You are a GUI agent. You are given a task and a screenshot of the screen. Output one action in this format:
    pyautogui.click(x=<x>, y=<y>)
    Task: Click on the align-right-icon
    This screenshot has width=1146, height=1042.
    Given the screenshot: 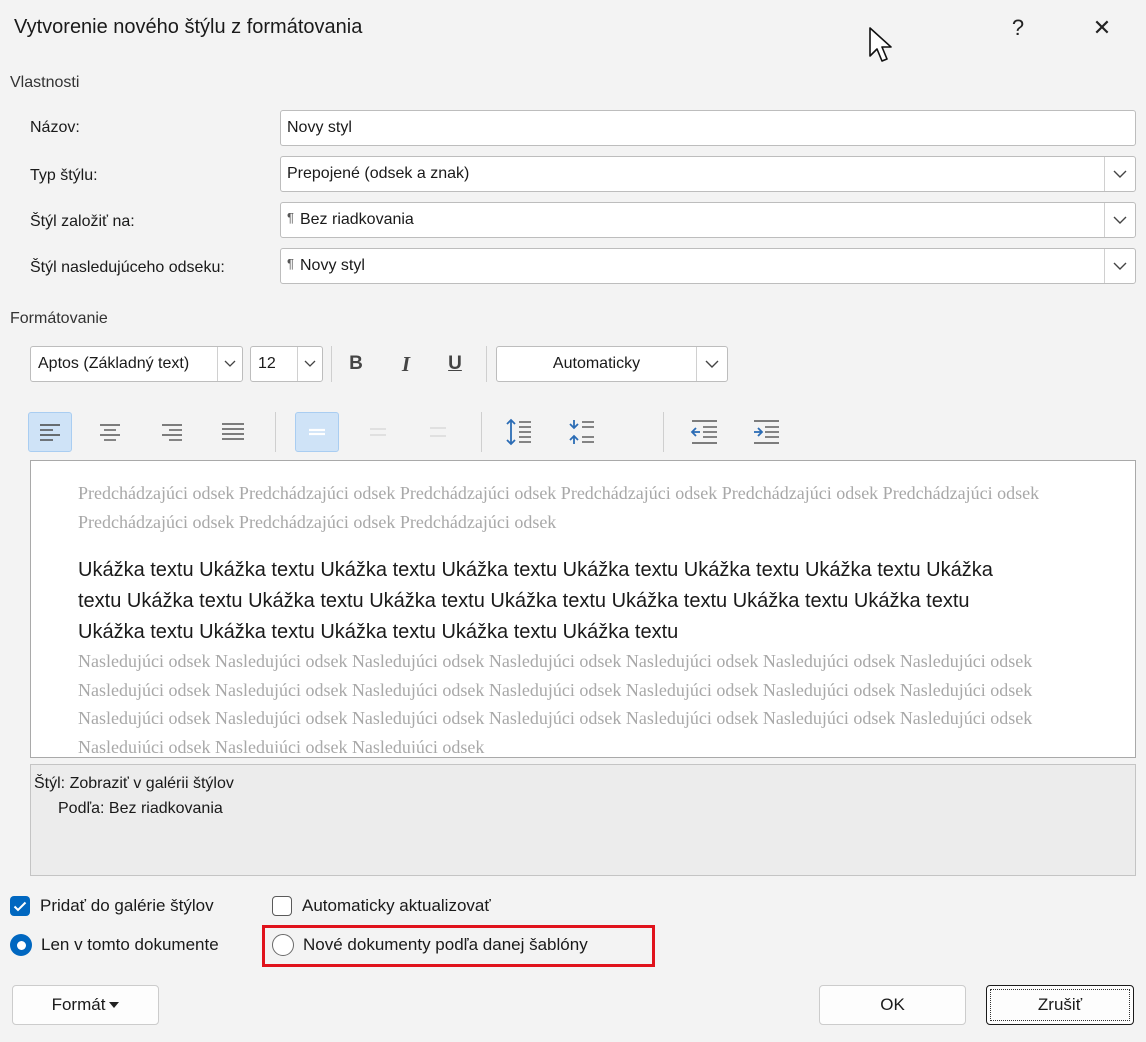 What is the action you would take?
    pyautogui.click(x=172, y=432)
    